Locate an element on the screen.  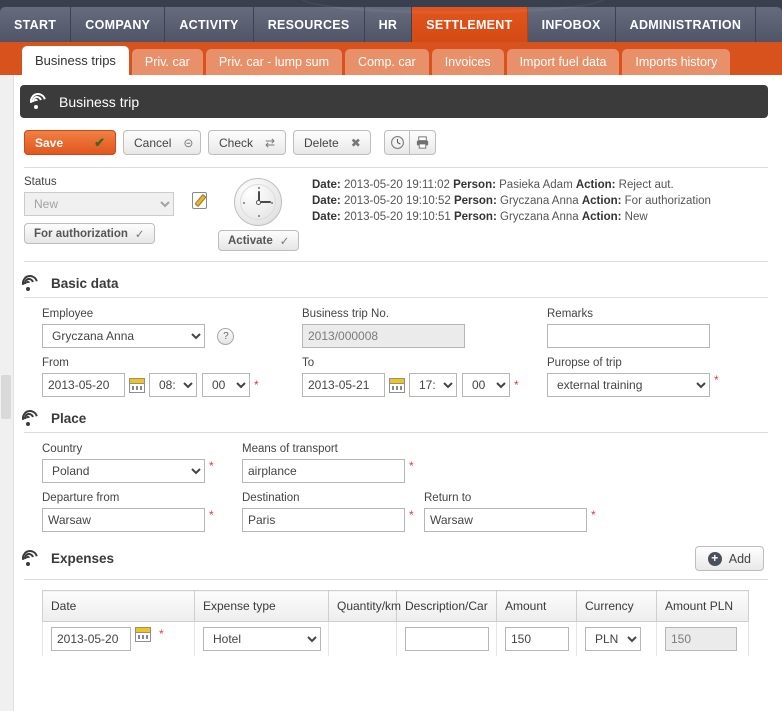
departure-label: Departure from is located at coordinates (81, 498).